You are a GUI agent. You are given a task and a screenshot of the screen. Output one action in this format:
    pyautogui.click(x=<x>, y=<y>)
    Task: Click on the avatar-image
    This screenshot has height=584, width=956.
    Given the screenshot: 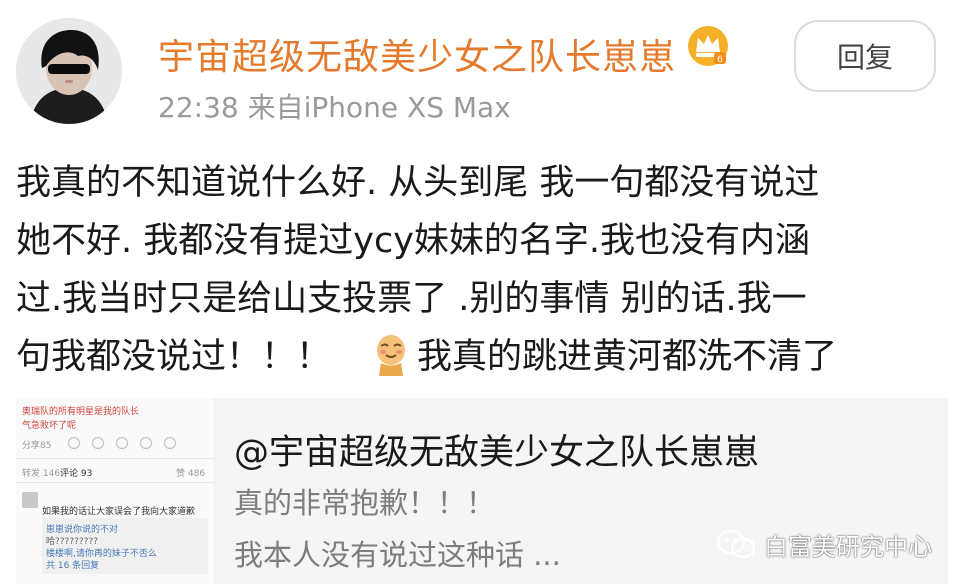 What is the action you would take?
    pyautogui.click(x=69, y=71)
    